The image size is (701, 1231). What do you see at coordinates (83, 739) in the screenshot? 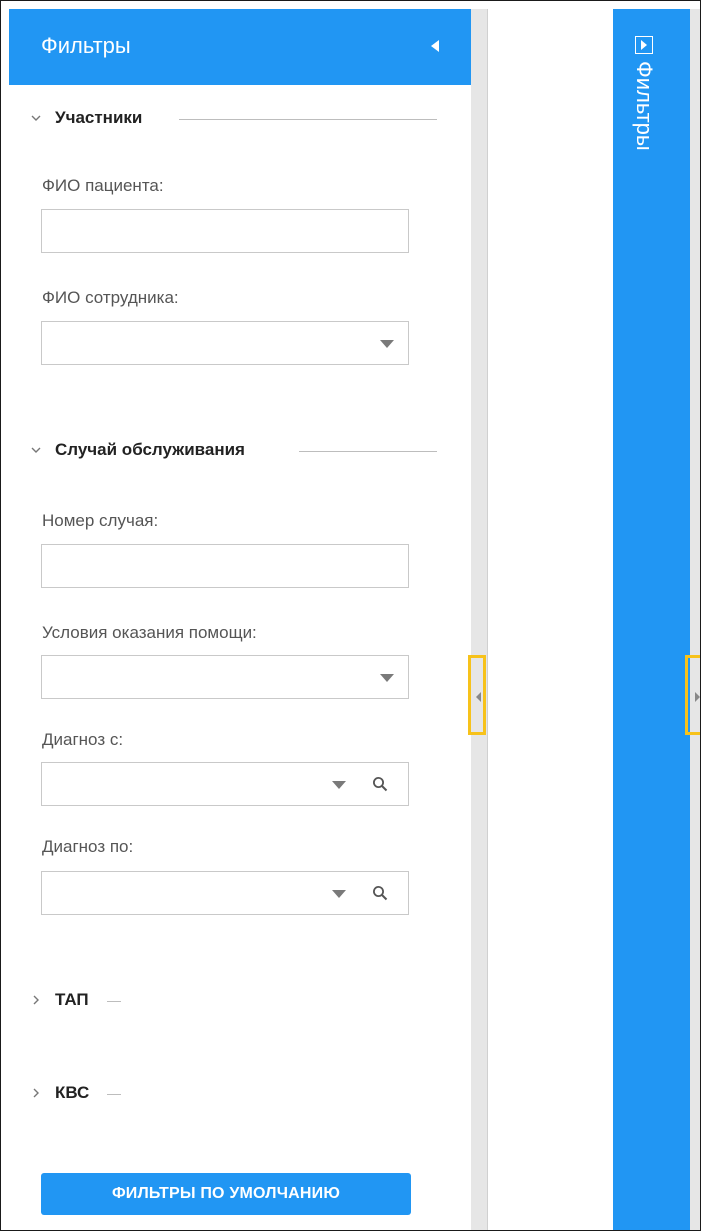
I see `diagnosis-from-label: Диагноз с:` at bounding box center [83, 739].